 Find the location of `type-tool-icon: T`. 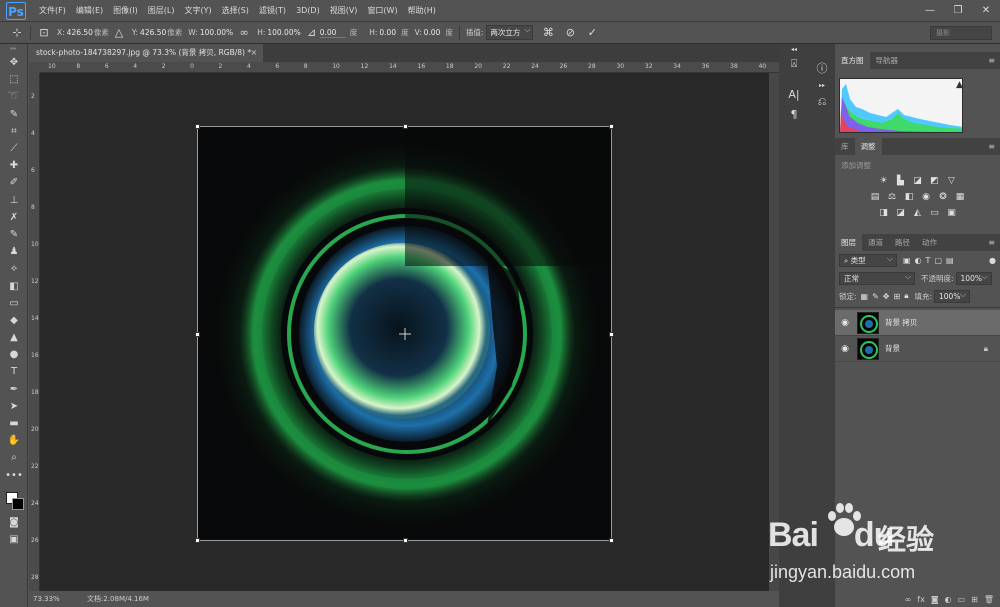

type-tool-icon: T is located at coordinates (14, 371).